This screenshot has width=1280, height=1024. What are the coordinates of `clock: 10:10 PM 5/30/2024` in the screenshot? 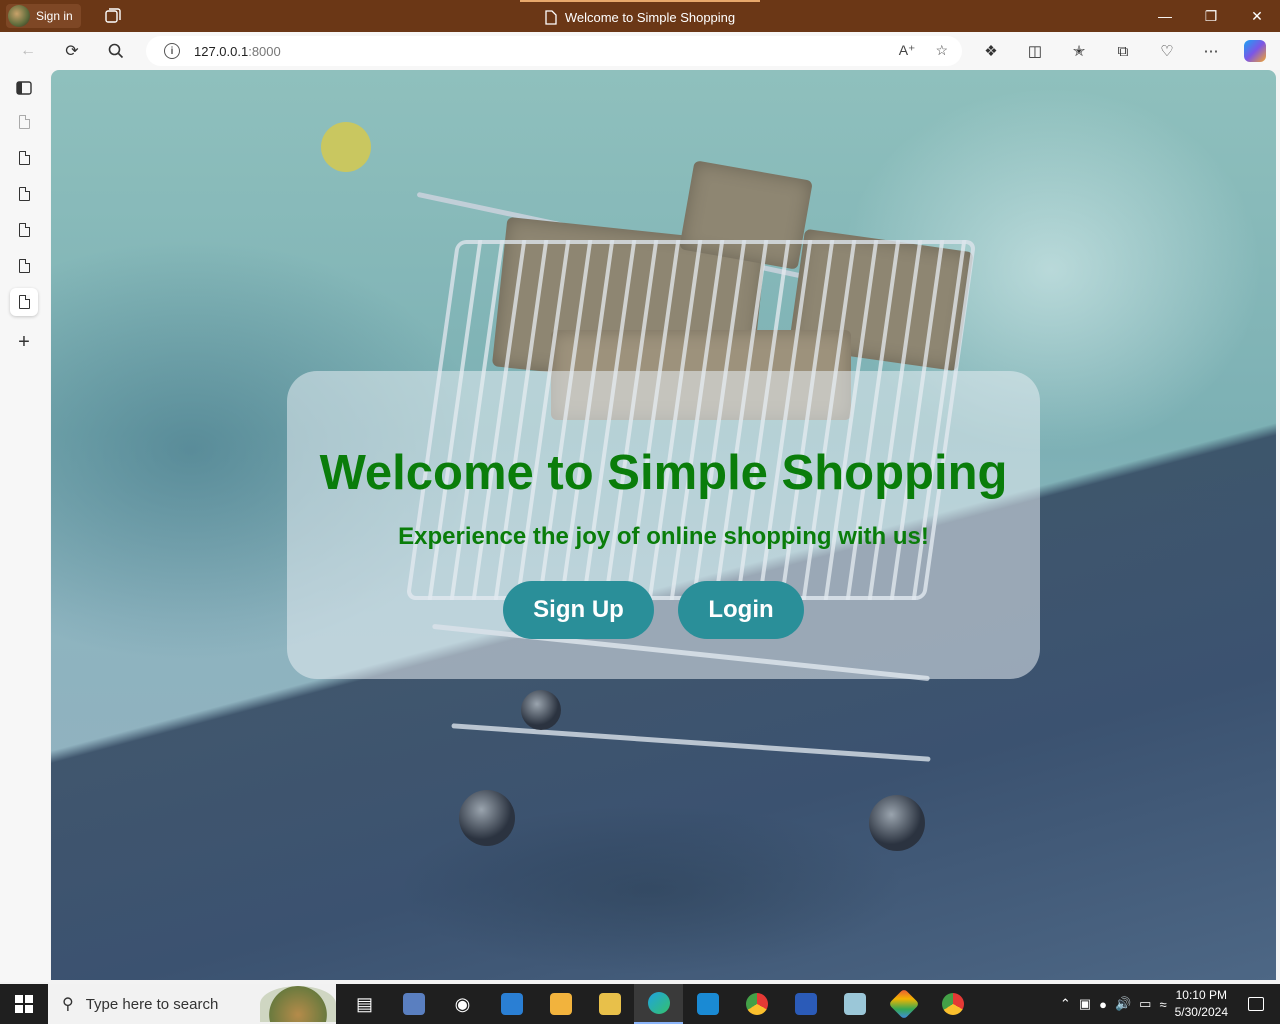 It's located at (1201, 1004).